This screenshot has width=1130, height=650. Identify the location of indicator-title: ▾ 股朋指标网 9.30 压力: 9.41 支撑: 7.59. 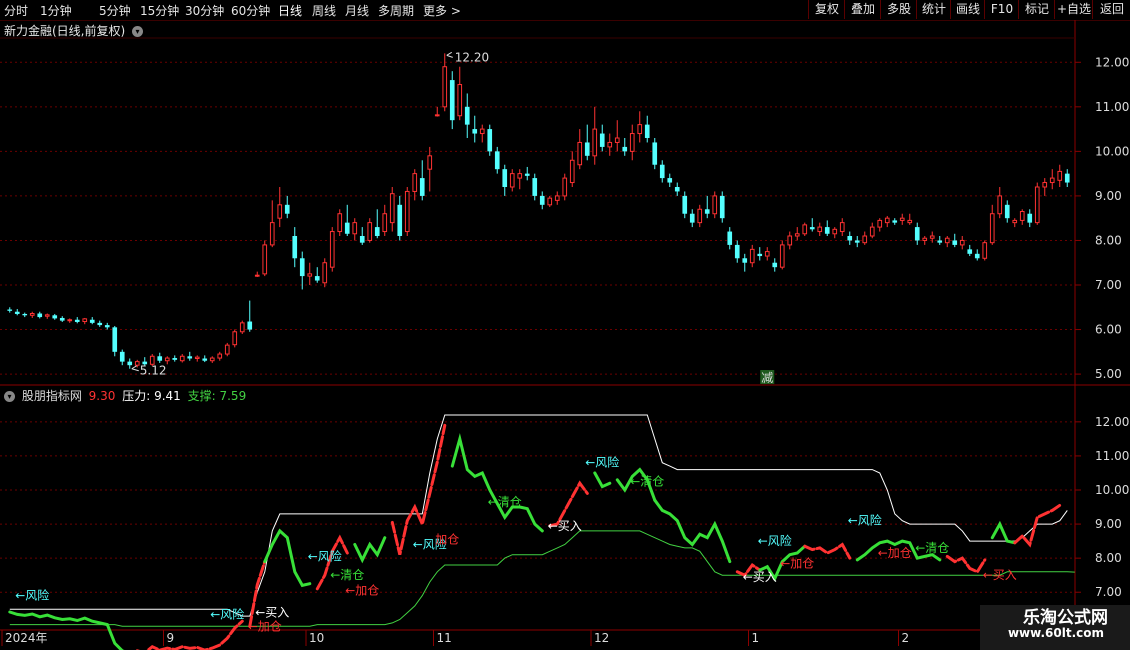
(126, 395).